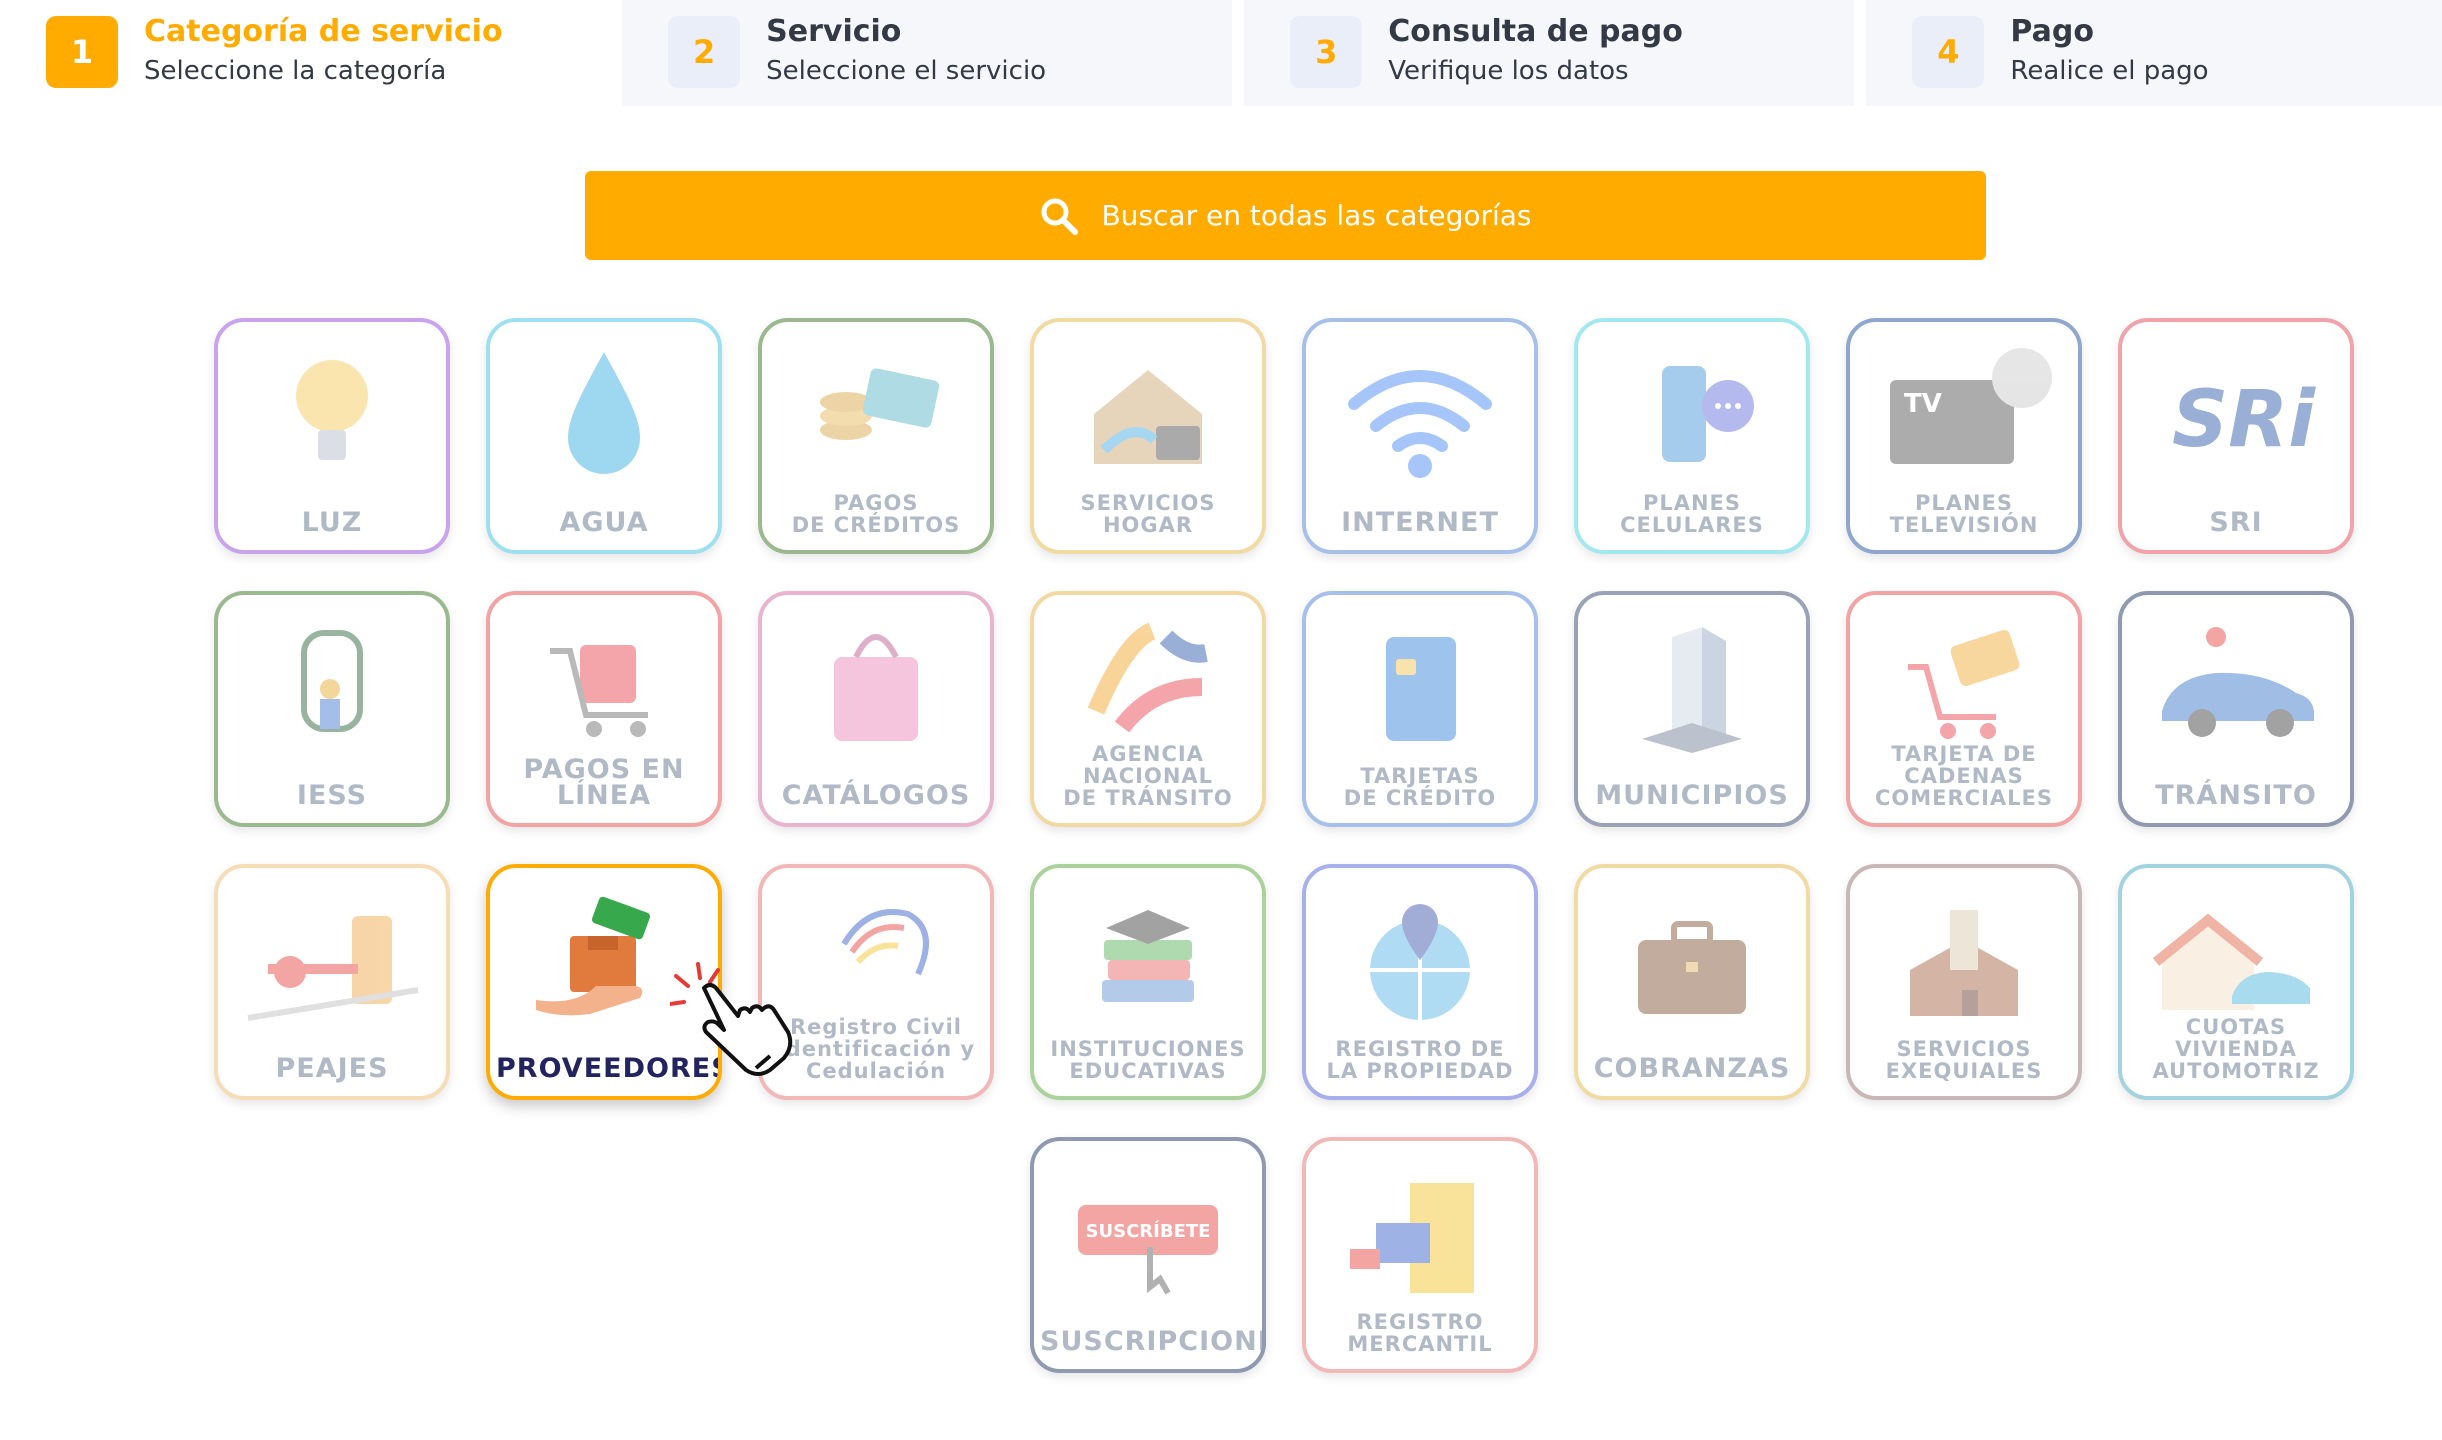 Image resolution: width=2442 pixels, height=1440 pixels. What do you see at coordinates (2236, 1049) in the screenshot?
I see `category-label: CUOTAS VIVIENDA AUTOMOTRIZ` at bounding box center [2236, 1049].